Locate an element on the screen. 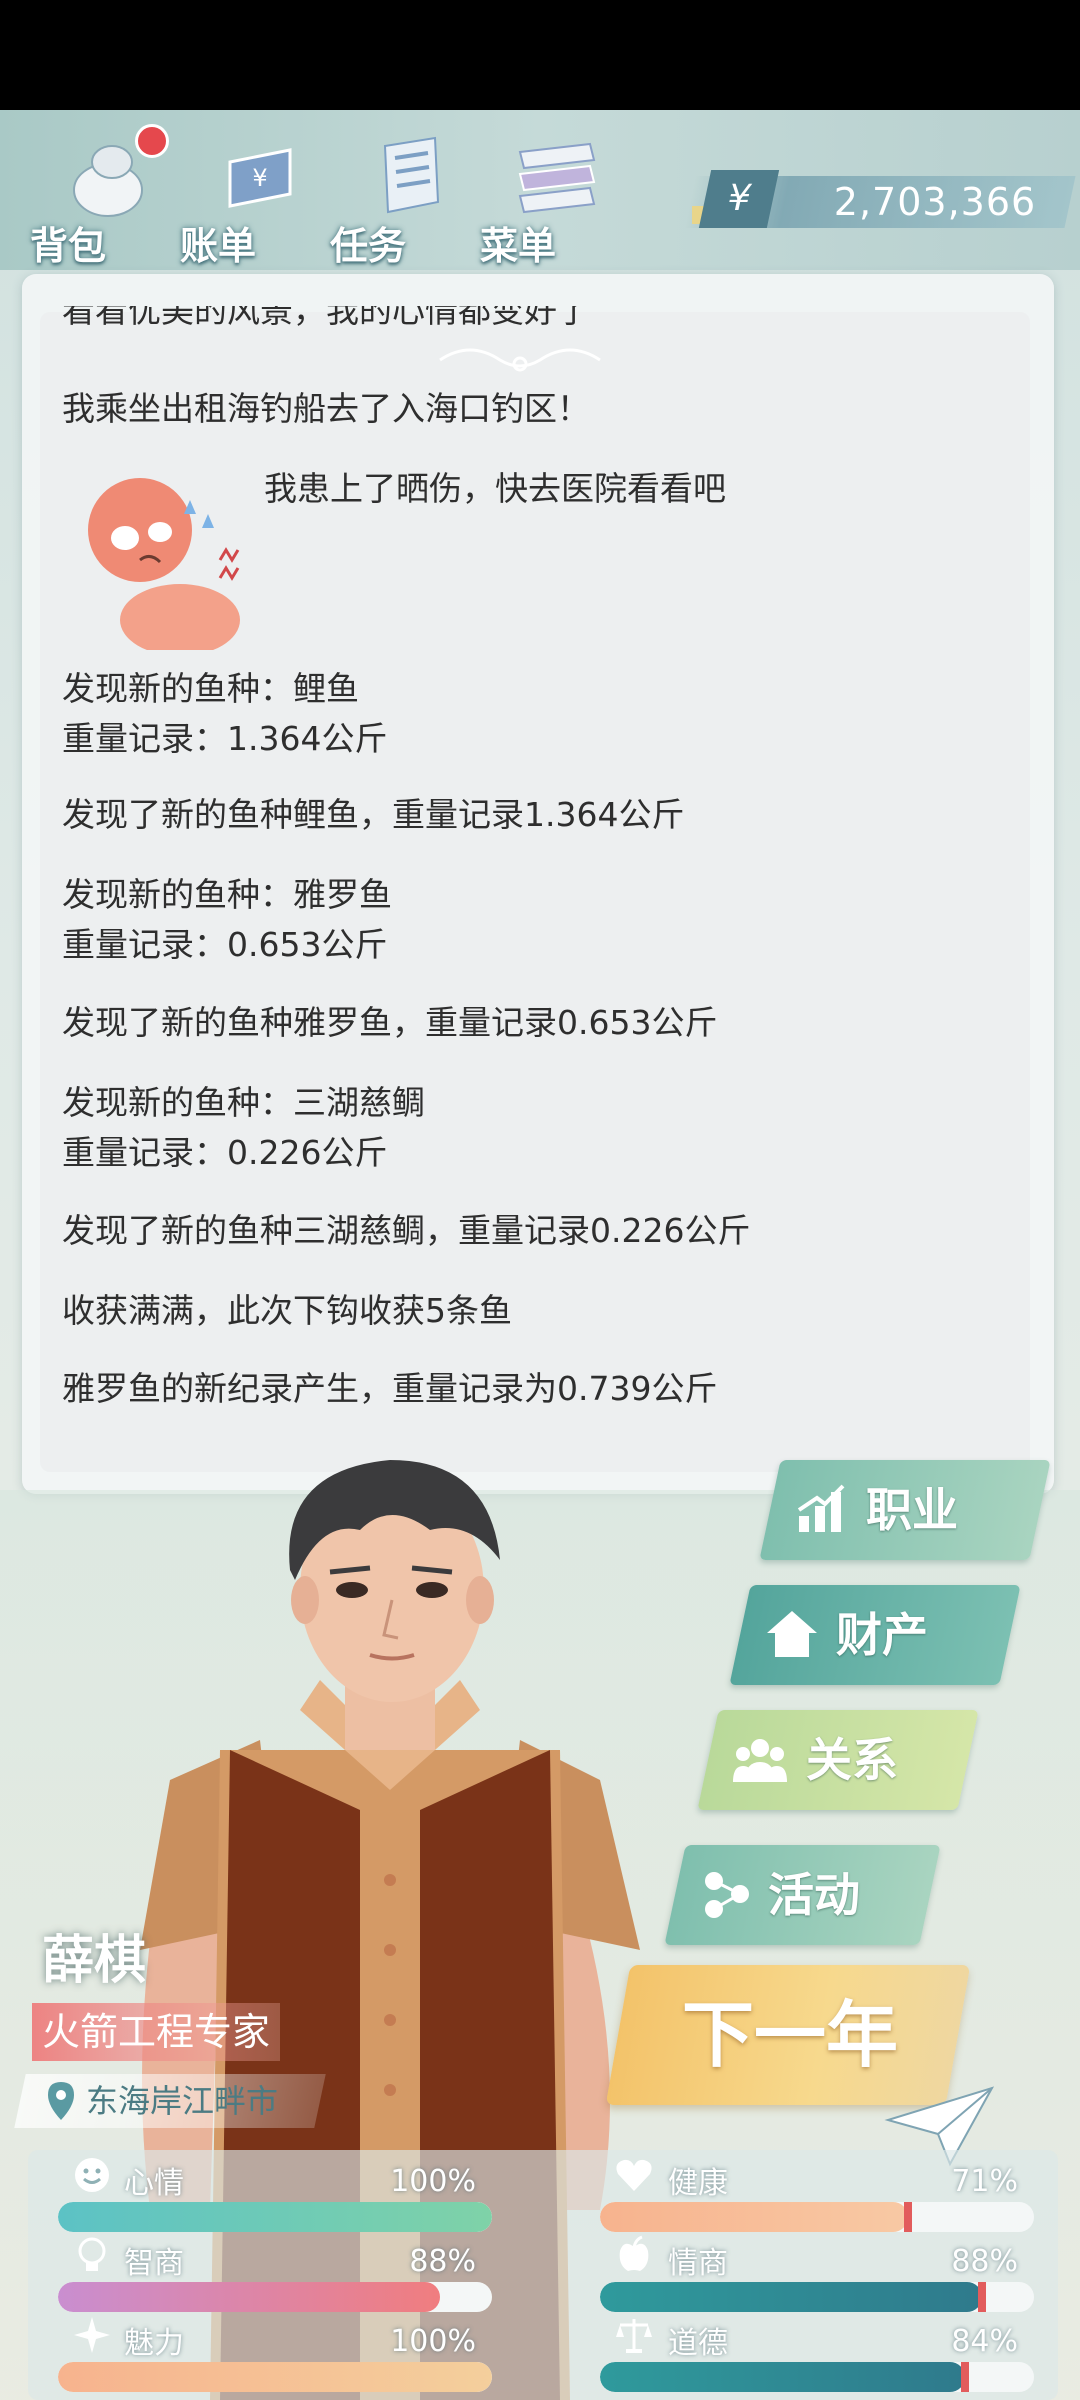  morality-fill is located at coordinates (782, 2377).